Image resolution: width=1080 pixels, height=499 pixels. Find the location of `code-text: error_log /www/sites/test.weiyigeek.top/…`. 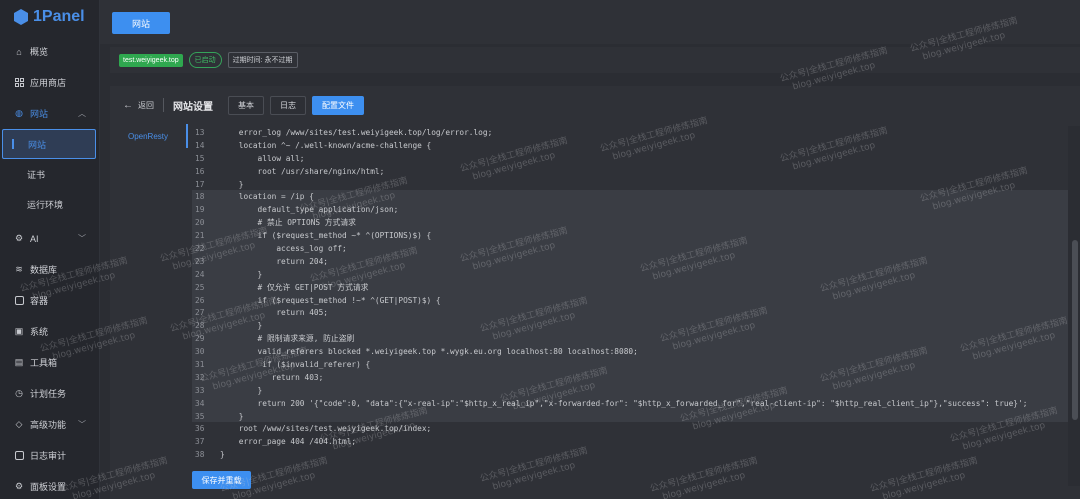

code-text: error_log /www/sites/test.weiyigeek.top/… is located at coordinates (356, 132).